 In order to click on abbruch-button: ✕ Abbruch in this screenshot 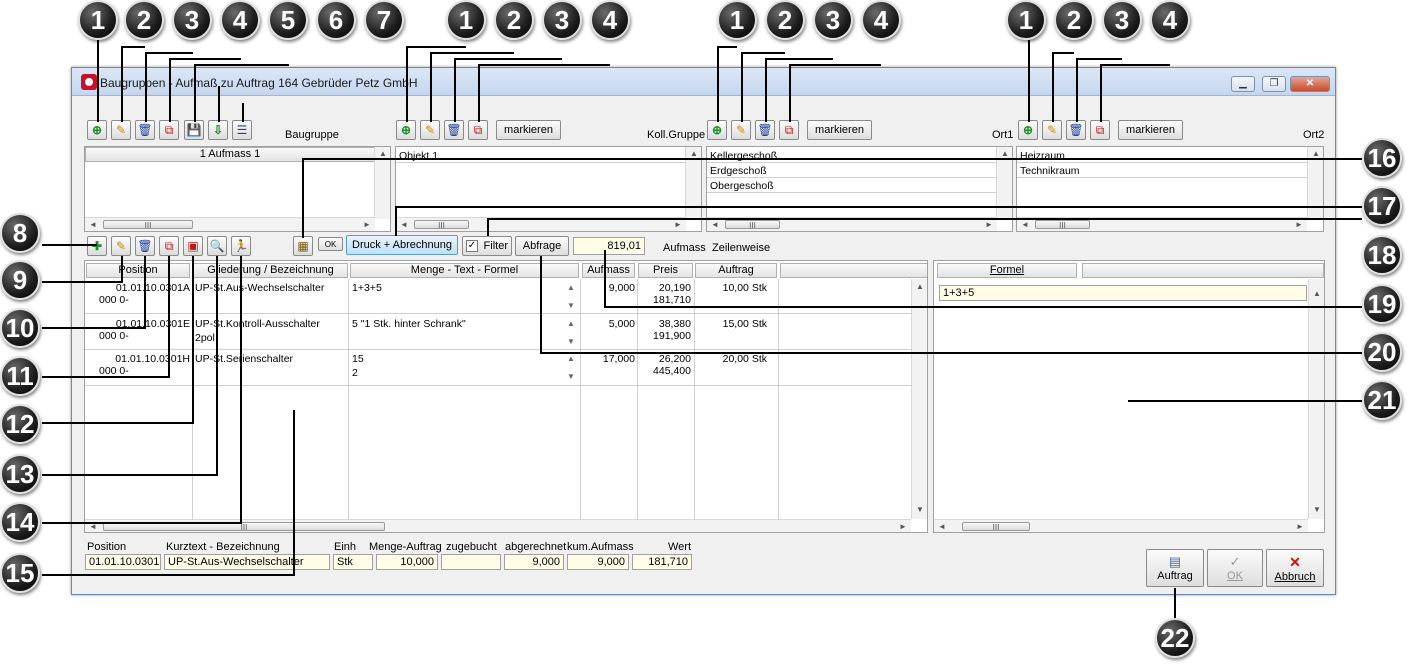, I will do `click(1295, 568)`.